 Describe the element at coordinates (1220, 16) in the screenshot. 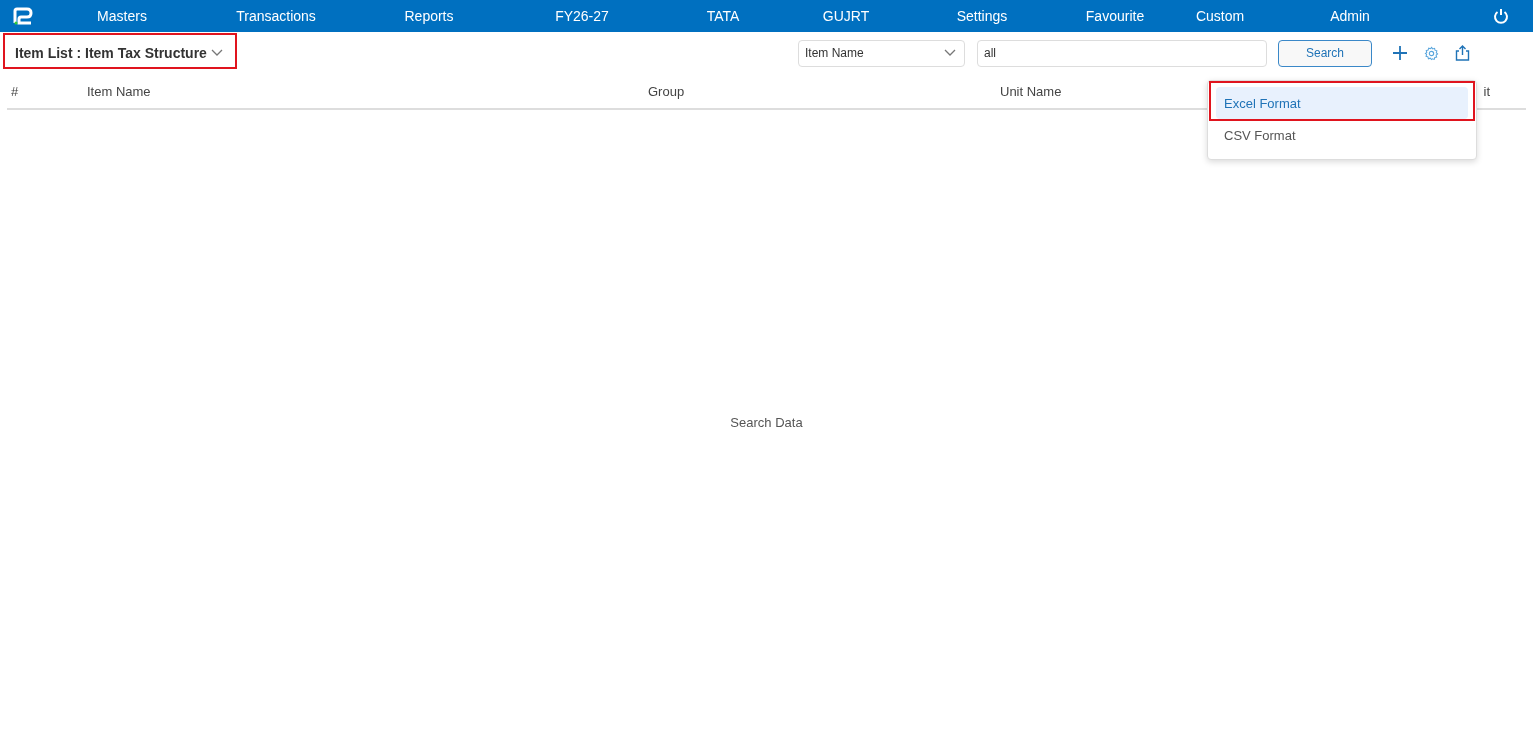

I see `nav-menu-item: Custom` at that location.